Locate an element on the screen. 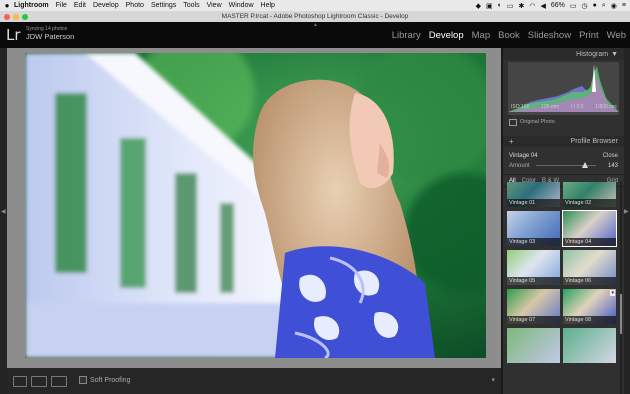  amount-slider-knob is located at coordinates (584, 165).